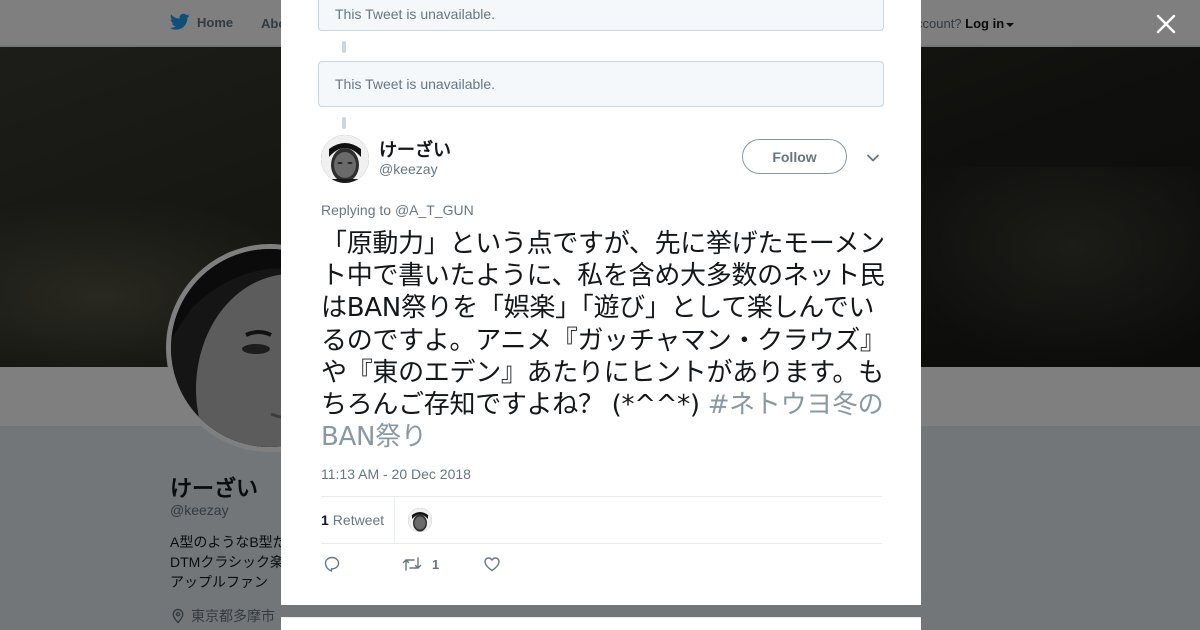 This screenshot has height=630, width=1200. I want to click on tweet-author-name: けーざい, so click(415, 149).